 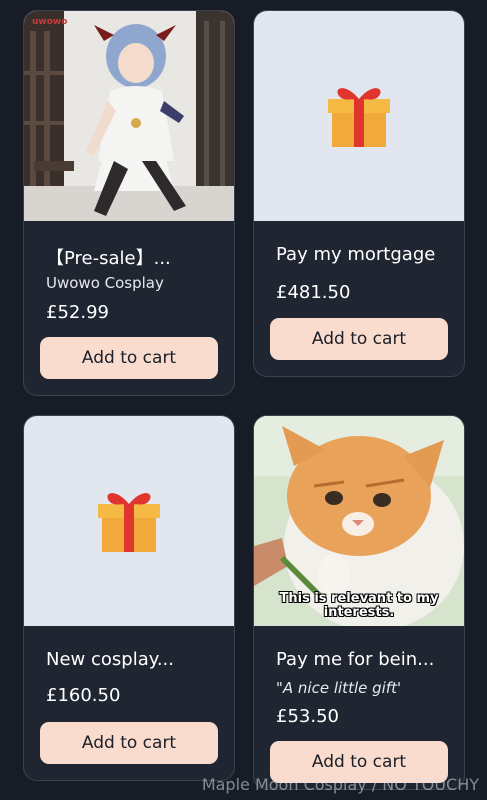 I want to click on product-seller: Uwowo Cosplay, so click(x=105, y=283).